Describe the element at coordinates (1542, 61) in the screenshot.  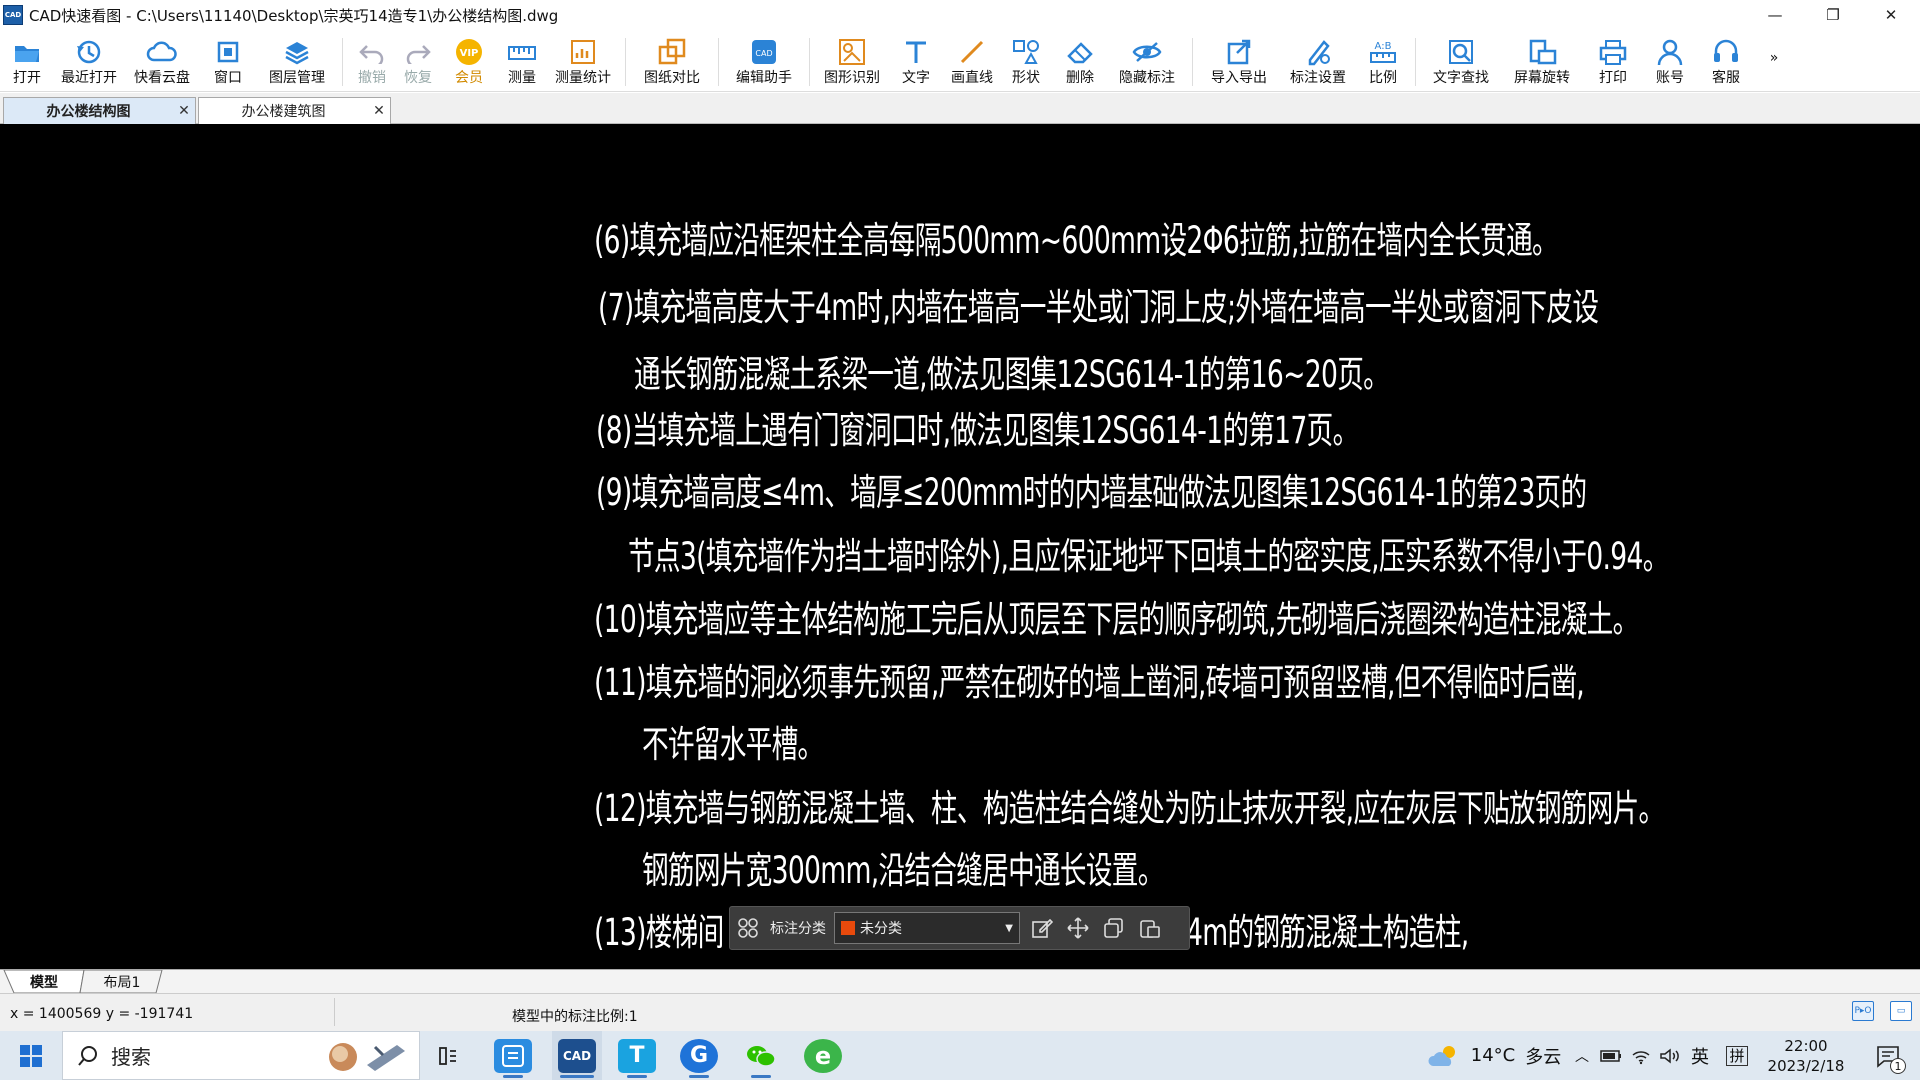
I see `rotate-screen-button: 屏幕旋转` at that location.